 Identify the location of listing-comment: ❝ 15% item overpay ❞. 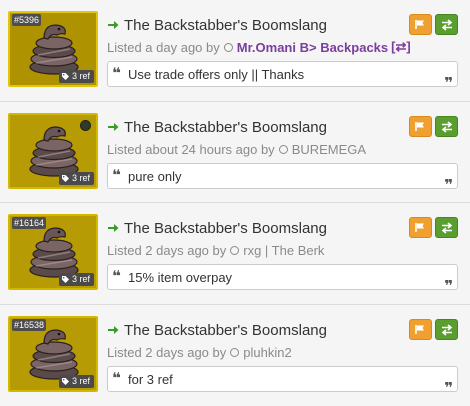
(282, 279).